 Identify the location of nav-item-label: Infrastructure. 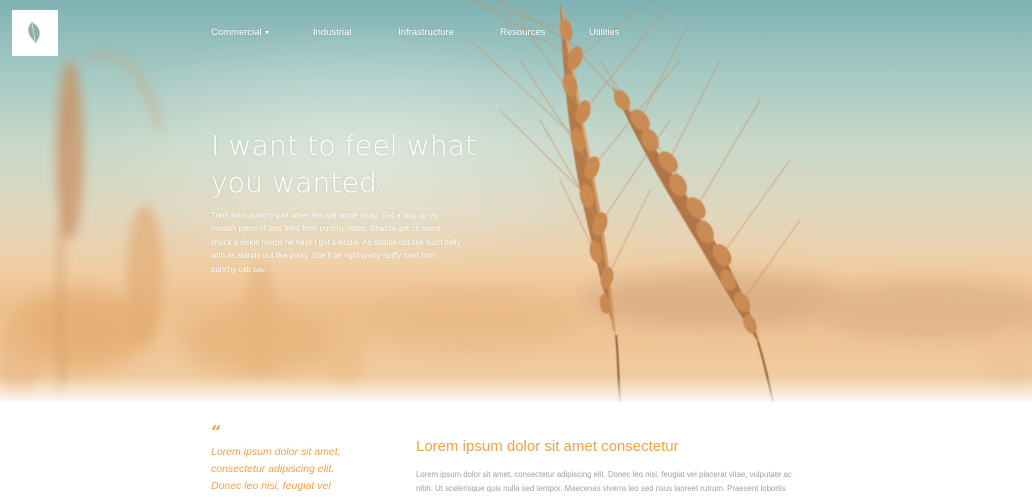
(426, 32).